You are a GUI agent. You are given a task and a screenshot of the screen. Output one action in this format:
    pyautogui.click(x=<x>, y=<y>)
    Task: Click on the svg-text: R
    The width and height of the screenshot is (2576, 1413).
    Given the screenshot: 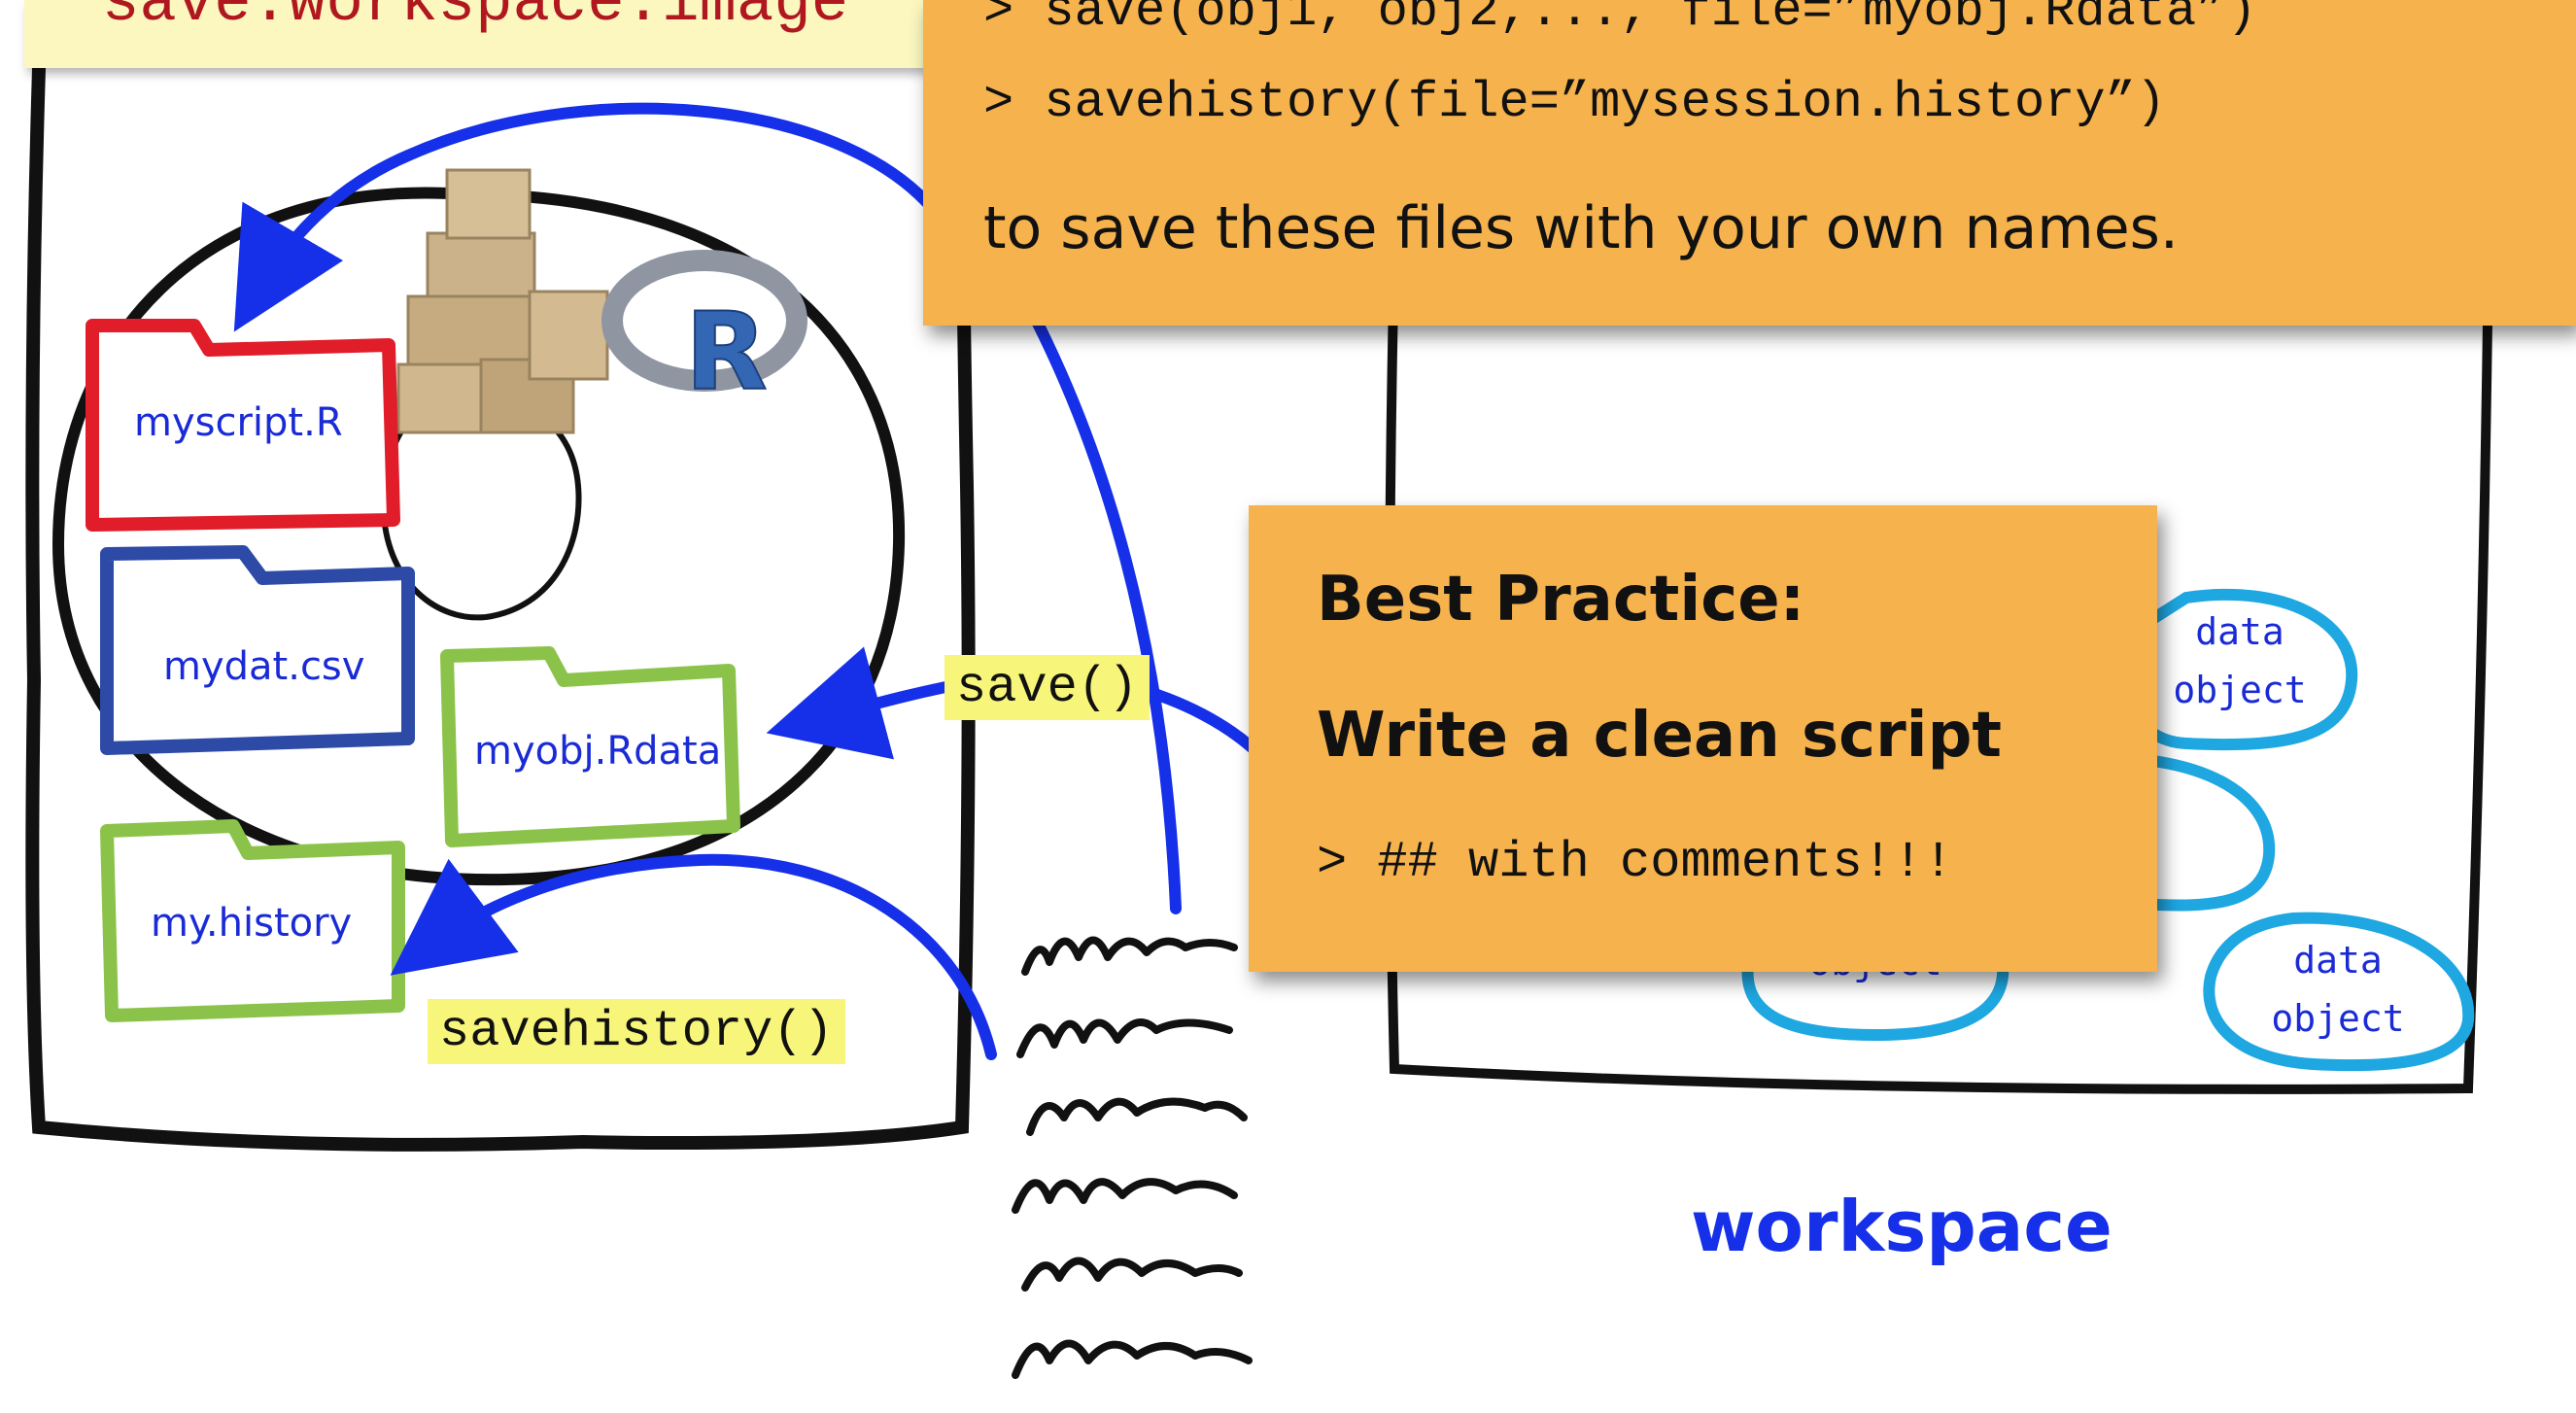 What is the action you would take?
    pyautogui.click(x=726, y=352)
    